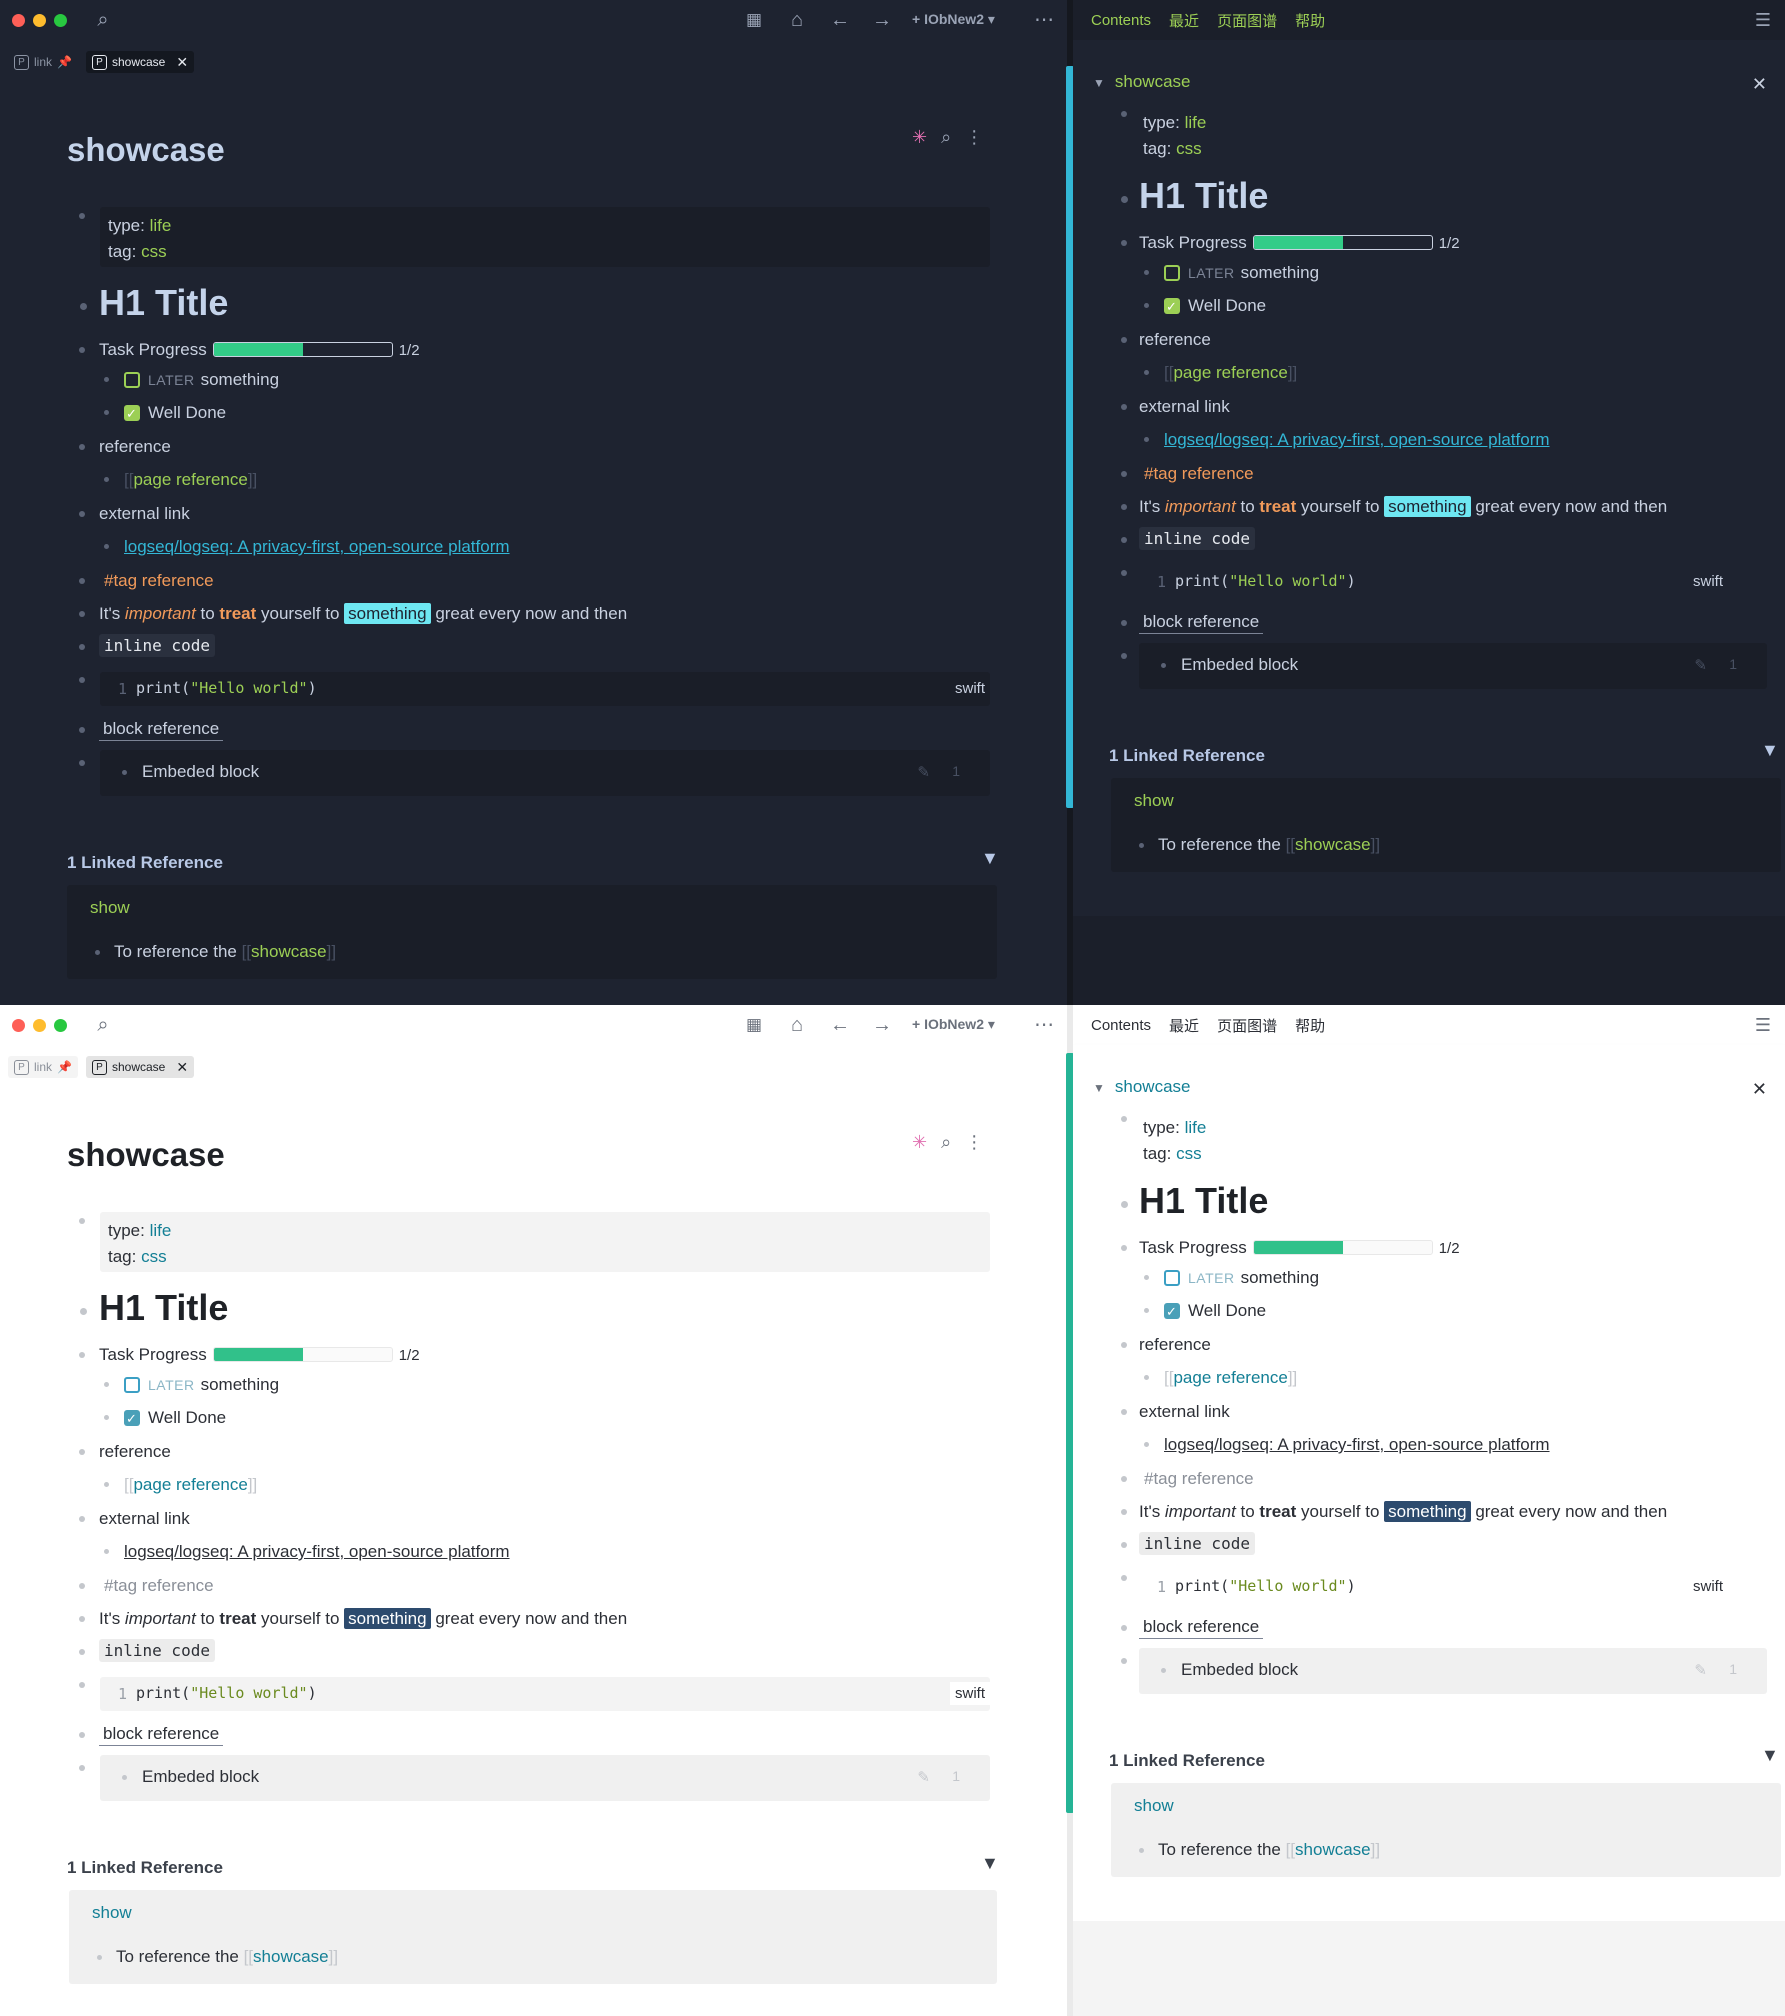  I want to click on close-icon: ✕, so click(1759, 1089).